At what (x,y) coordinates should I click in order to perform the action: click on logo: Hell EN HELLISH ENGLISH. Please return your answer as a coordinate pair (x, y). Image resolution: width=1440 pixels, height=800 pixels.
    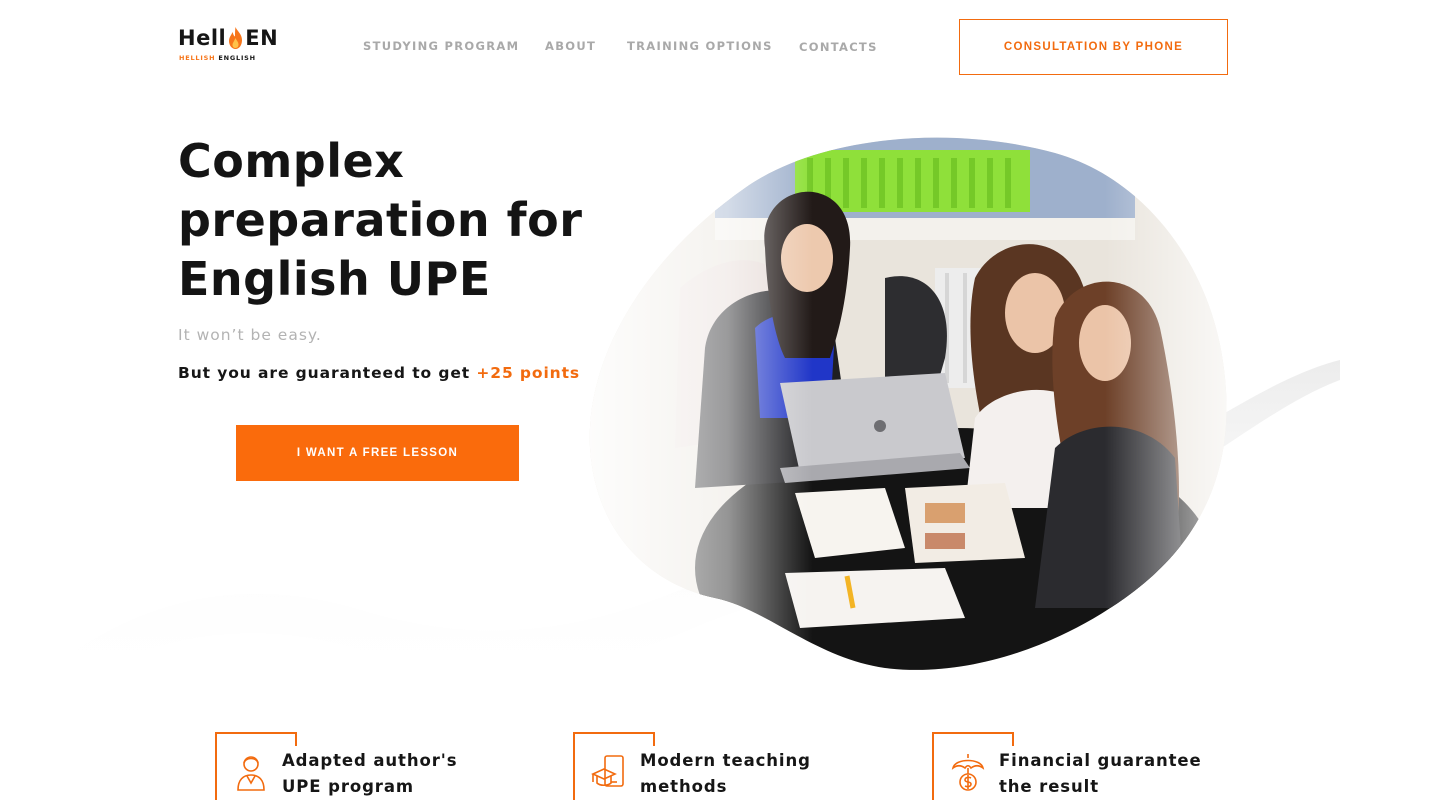
    Looking at the image, I should click on (233, 46).